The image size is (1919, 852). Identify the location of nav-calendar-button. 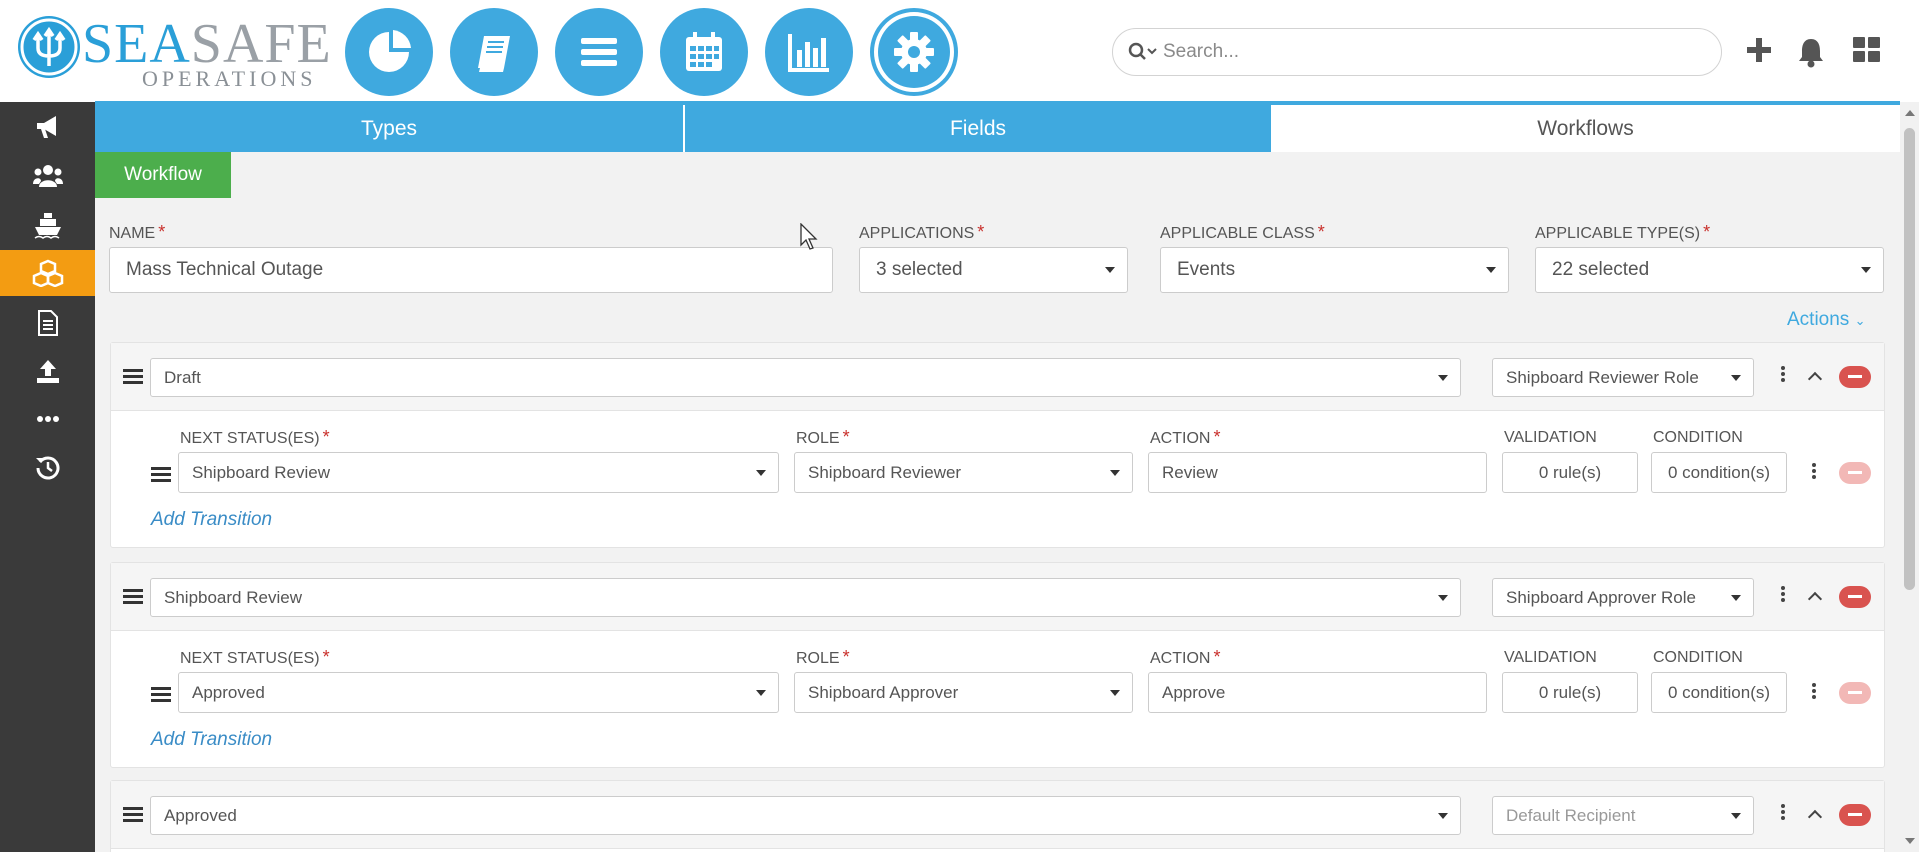
(704, 52).